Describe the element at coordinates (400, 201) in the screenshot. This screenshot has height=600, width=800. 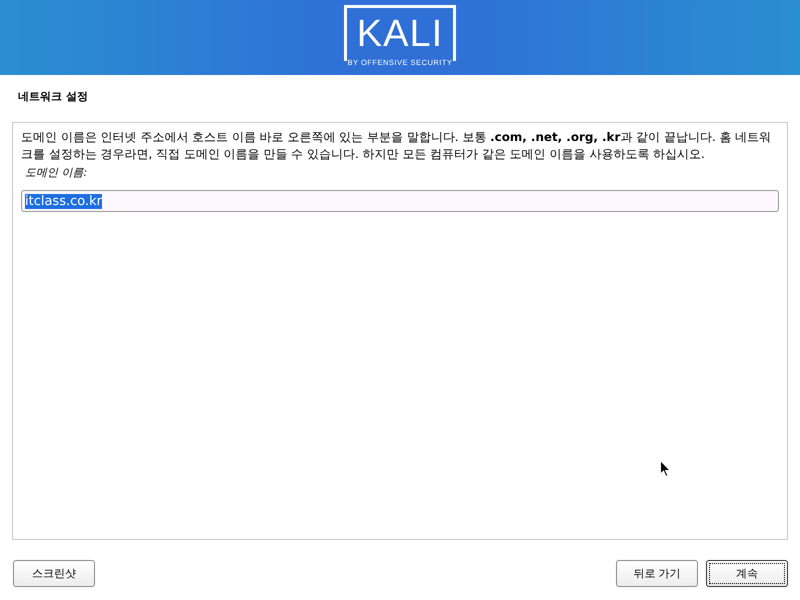
I see `input-field: itclass.co.kr` at that location.